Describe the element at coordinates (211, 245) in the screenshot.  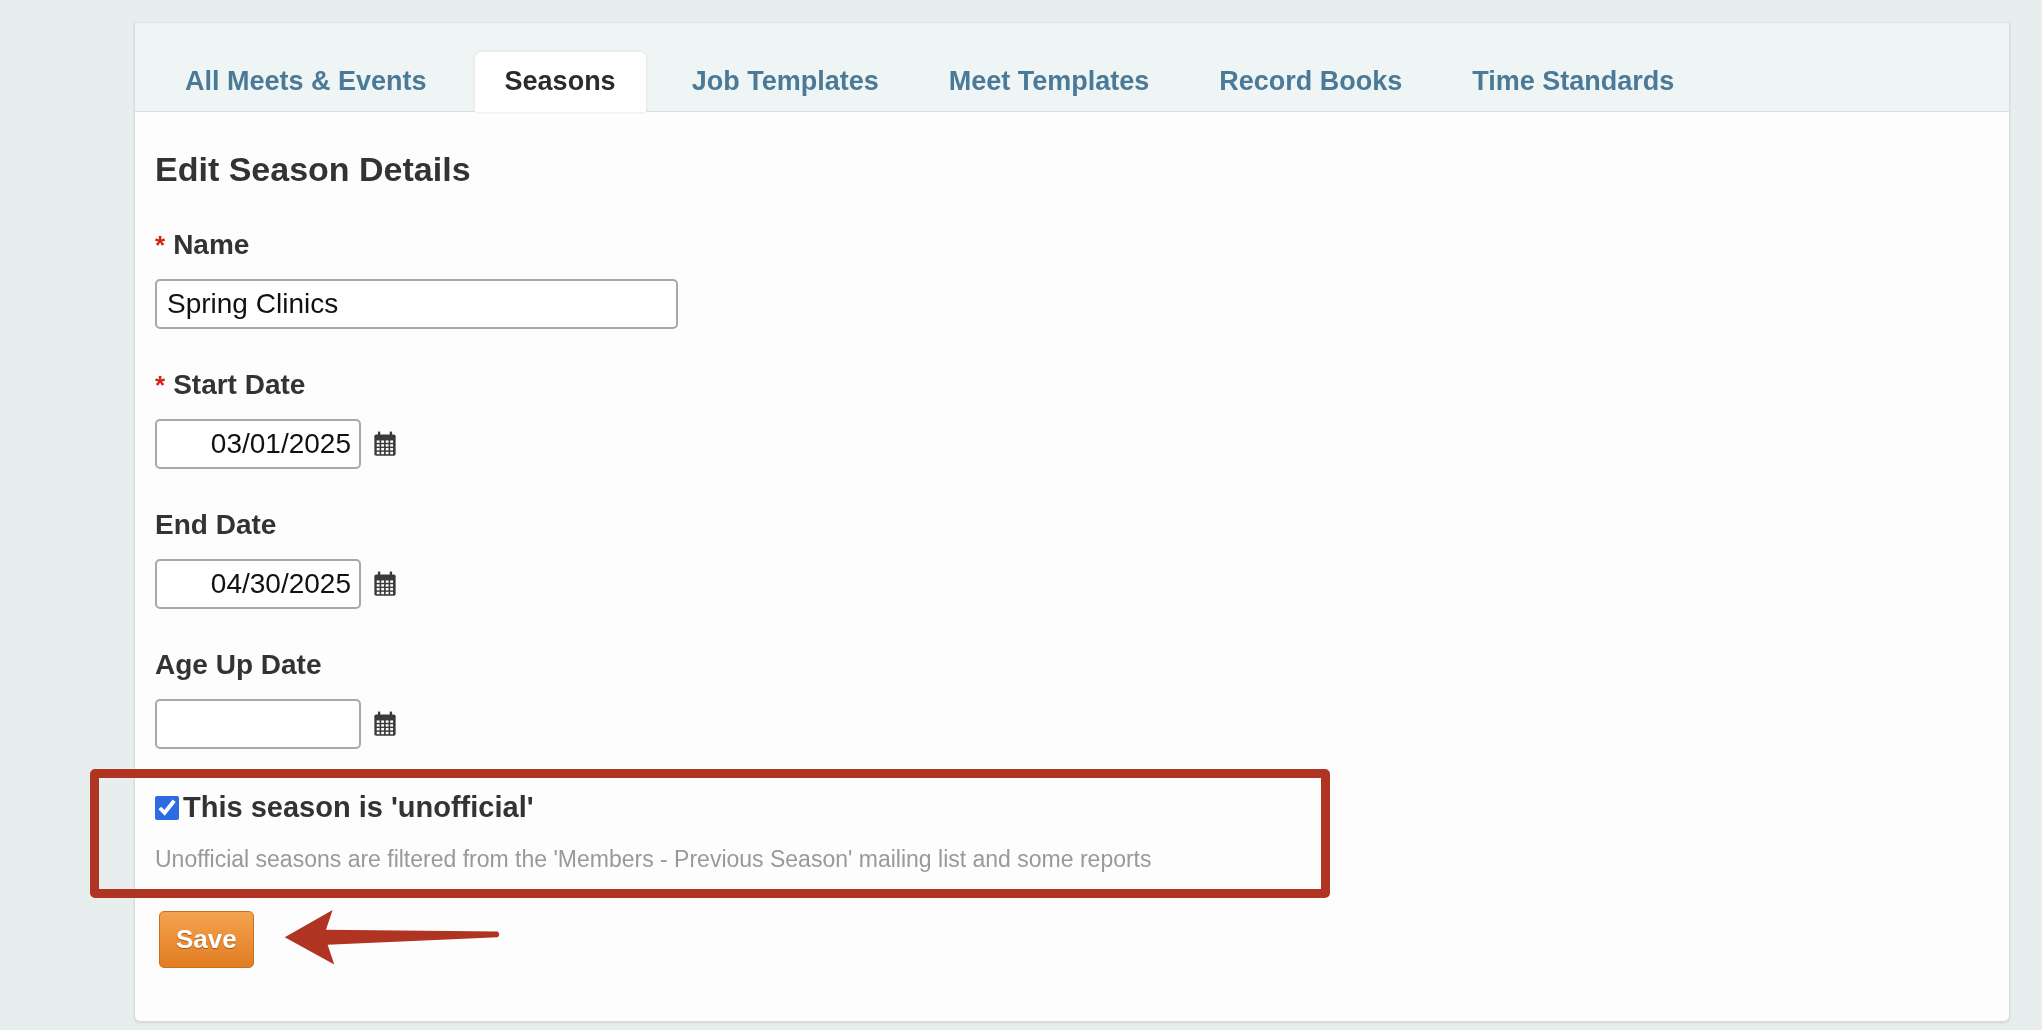
I see `field-label: Name` at that location.